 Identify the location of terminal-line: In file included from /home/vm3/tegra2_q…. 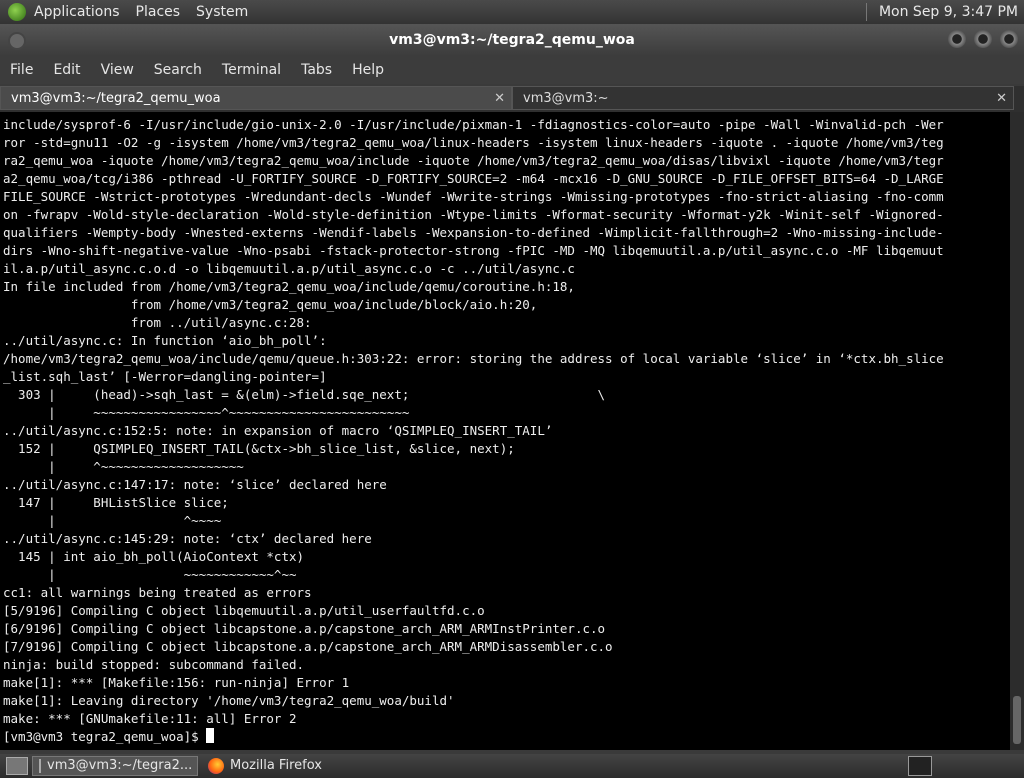
(289, 286).